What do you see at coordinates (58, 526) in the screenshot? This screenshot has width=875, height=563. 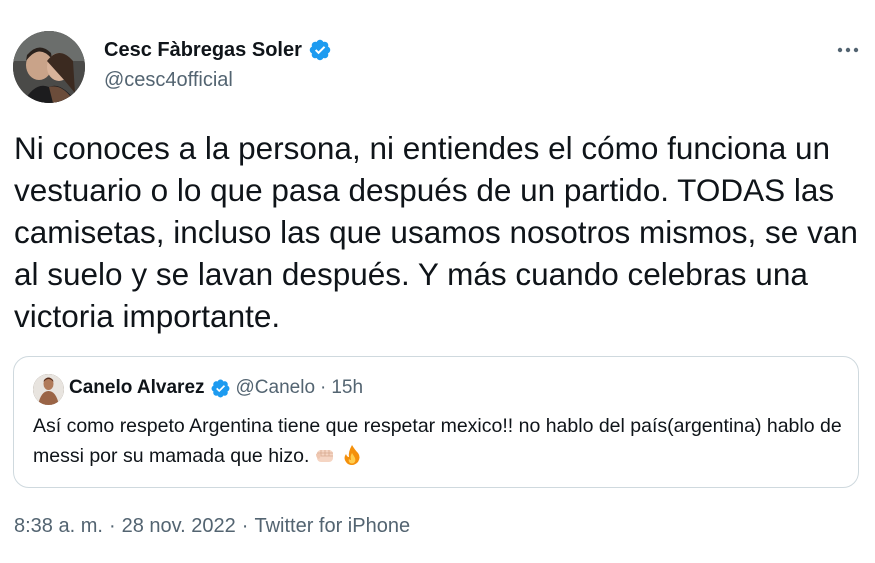 I see `tweet-time: 8:38 a. m.` at bounding box center [58, 526].